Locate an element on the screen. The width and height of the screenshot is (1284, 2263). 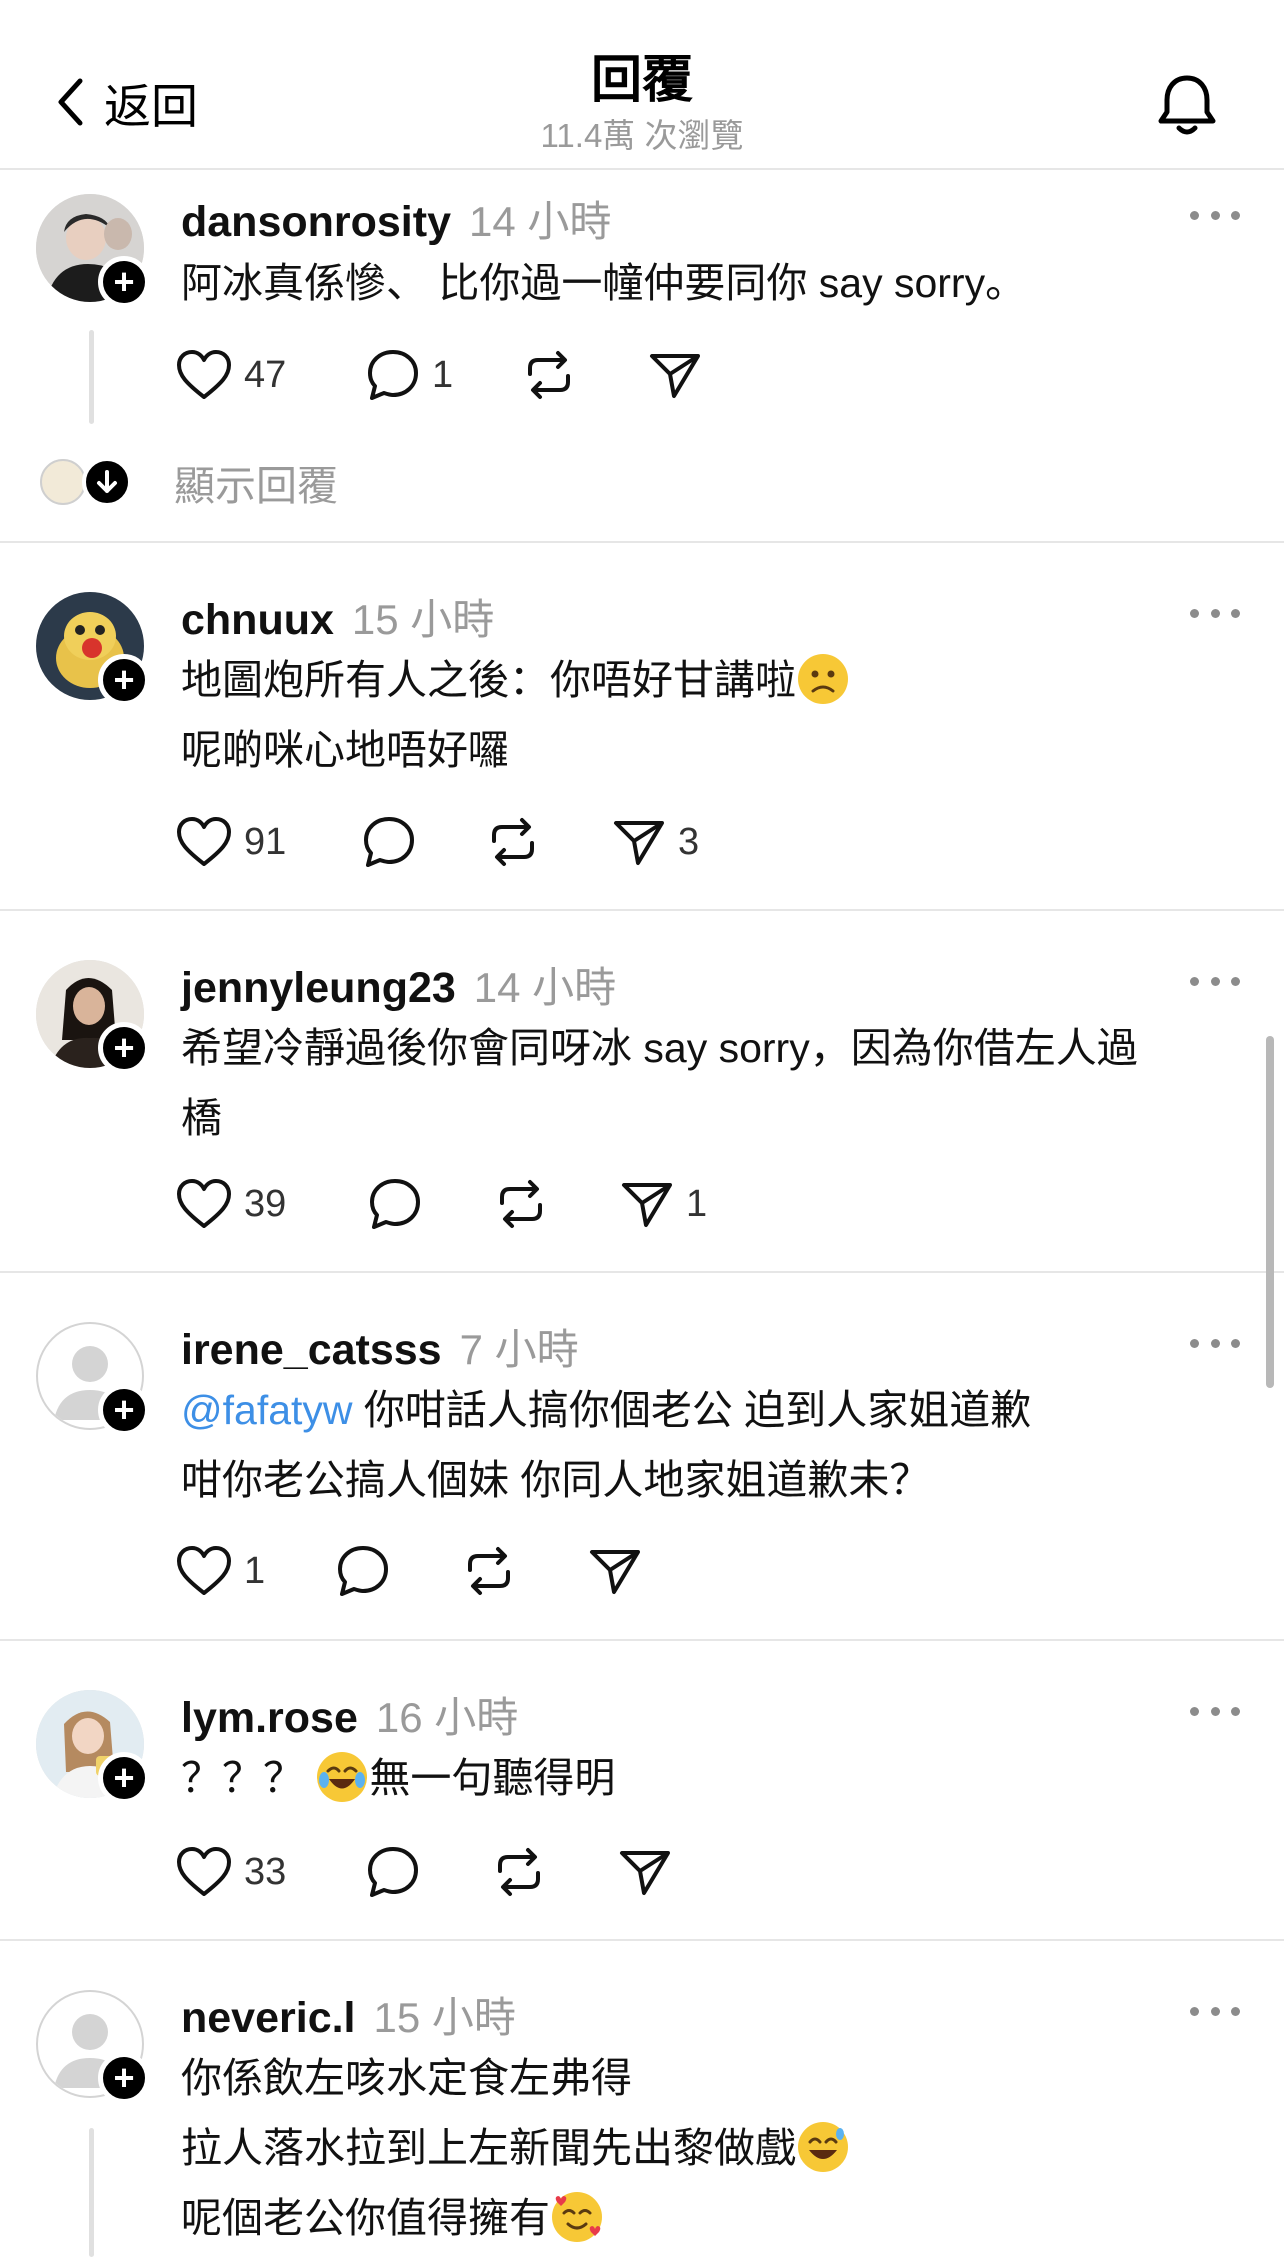
comment-meta: dansonrosity 14 小時 is located at coordinates (396, 217).